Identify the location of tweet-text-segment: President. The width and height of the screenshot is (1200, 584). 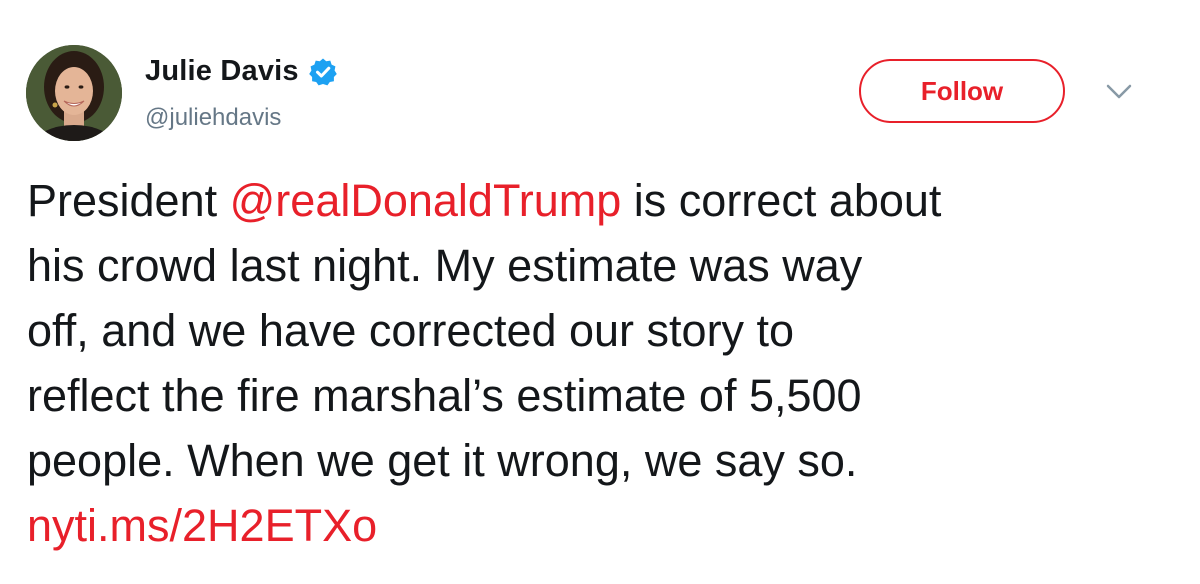
(128, 200).